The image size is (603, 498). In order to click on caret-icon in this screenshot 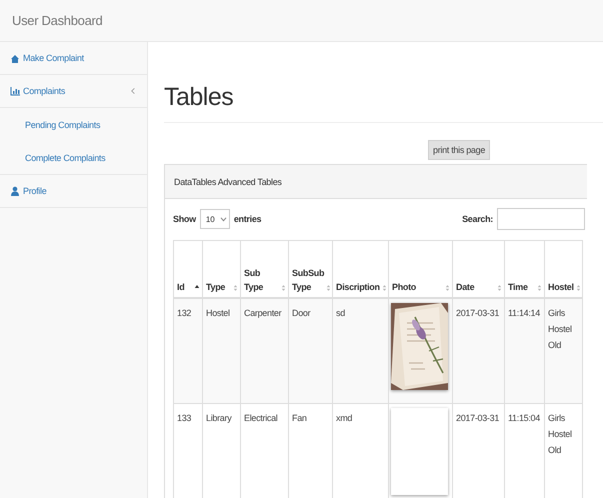, I will do `click(223, 219)`.